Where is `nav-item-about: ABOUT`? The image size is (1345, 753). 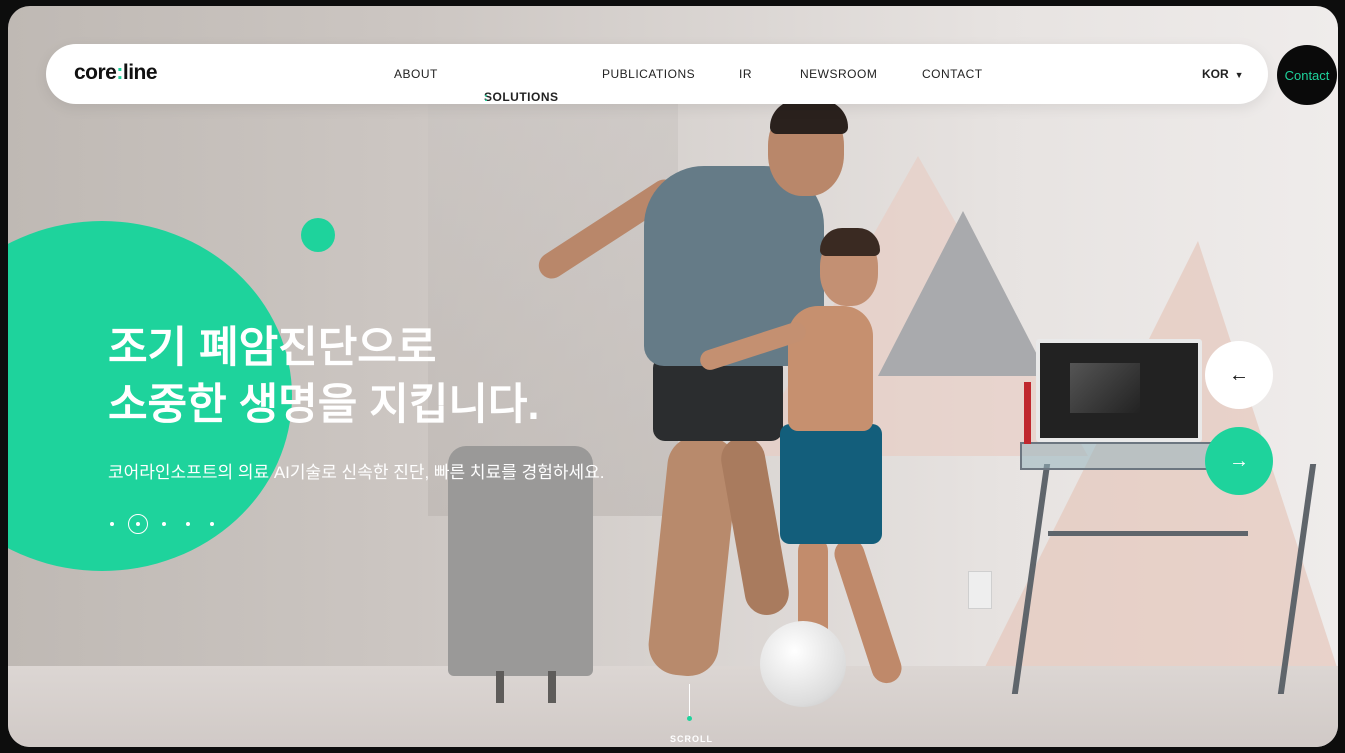
nav-item-about: ABOUT is located at coordinates (416, 74).